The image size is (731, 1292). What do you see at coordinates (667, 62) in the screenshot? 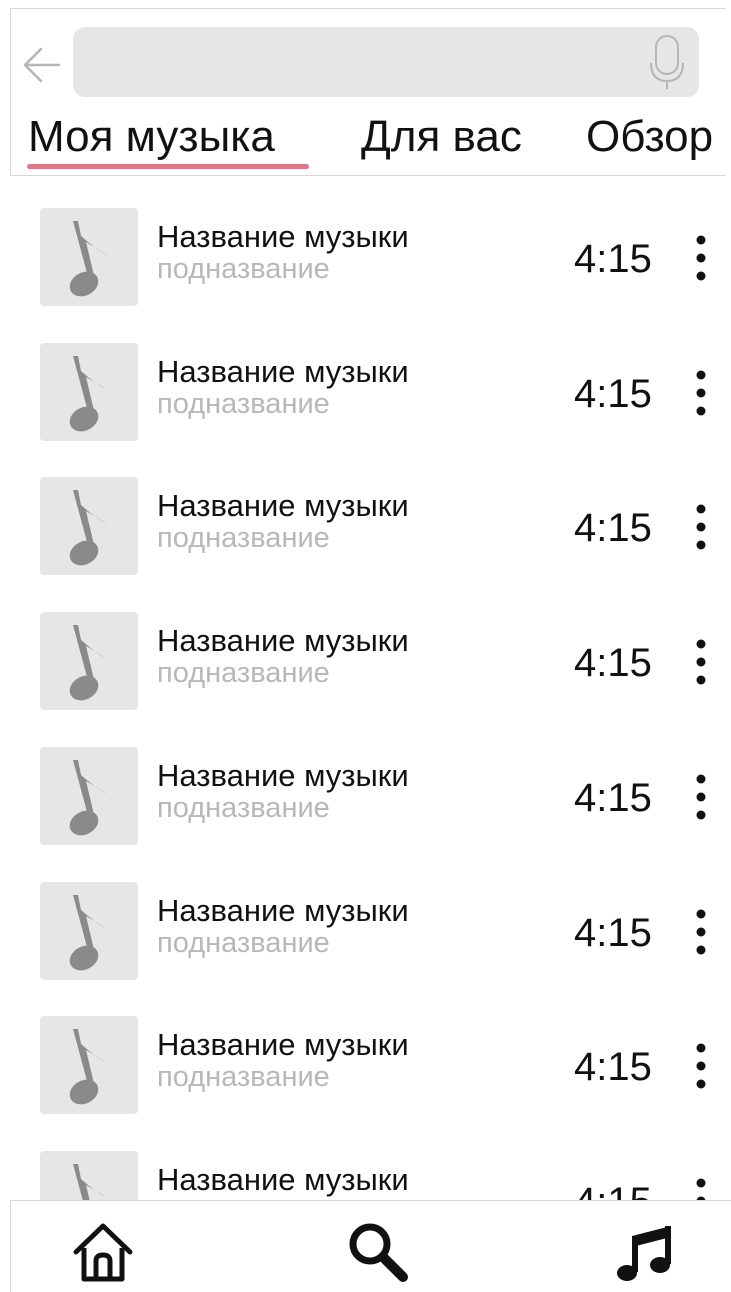
I see `microphone-icon` at bounding box center [667, 62].